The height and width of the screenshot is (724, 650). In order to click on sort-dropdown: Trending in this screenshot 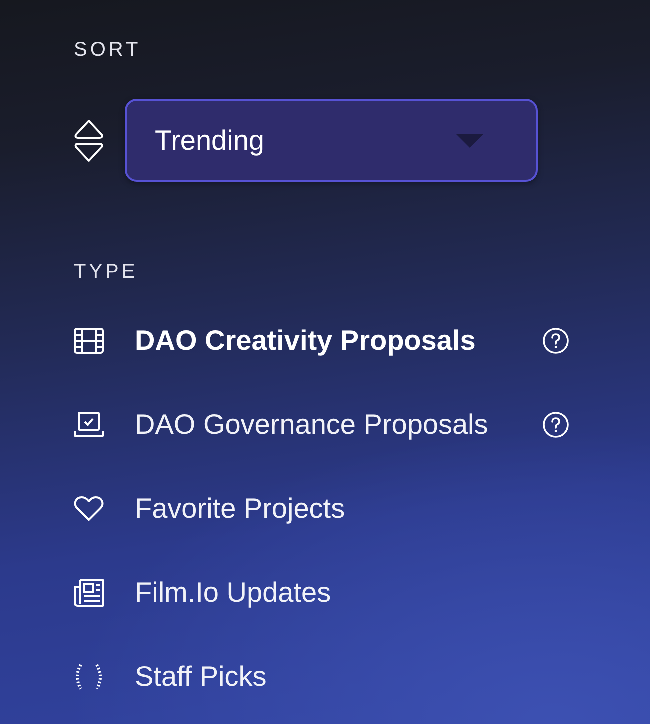, I will do `click(331, 140)`.